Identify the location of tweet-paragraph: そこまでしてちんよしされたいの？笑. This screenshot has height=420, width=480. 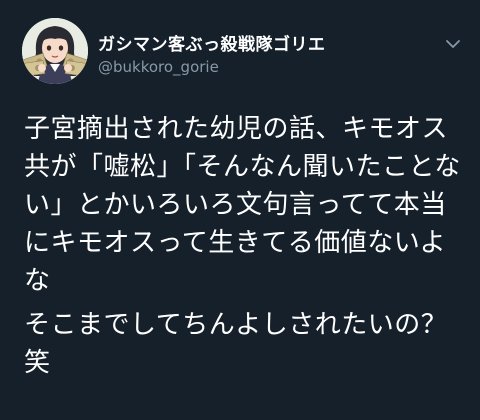
(236, 344).